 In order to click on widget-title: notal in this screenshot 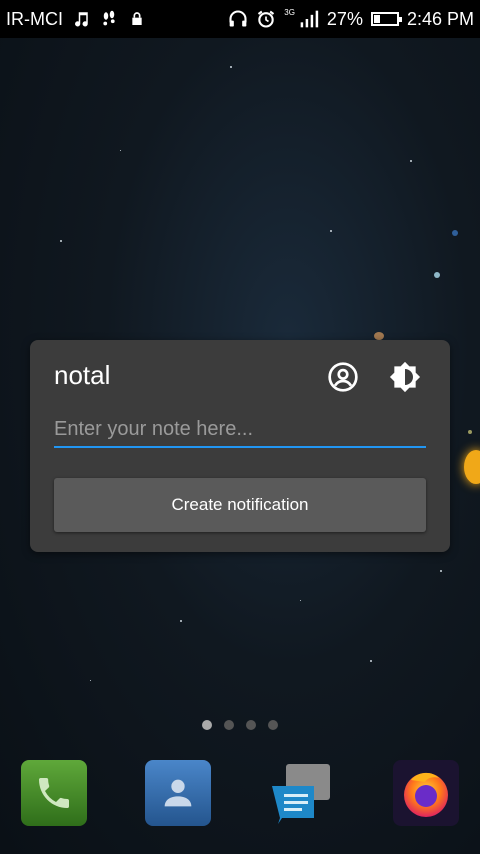, I will do `click(82, 375)`.